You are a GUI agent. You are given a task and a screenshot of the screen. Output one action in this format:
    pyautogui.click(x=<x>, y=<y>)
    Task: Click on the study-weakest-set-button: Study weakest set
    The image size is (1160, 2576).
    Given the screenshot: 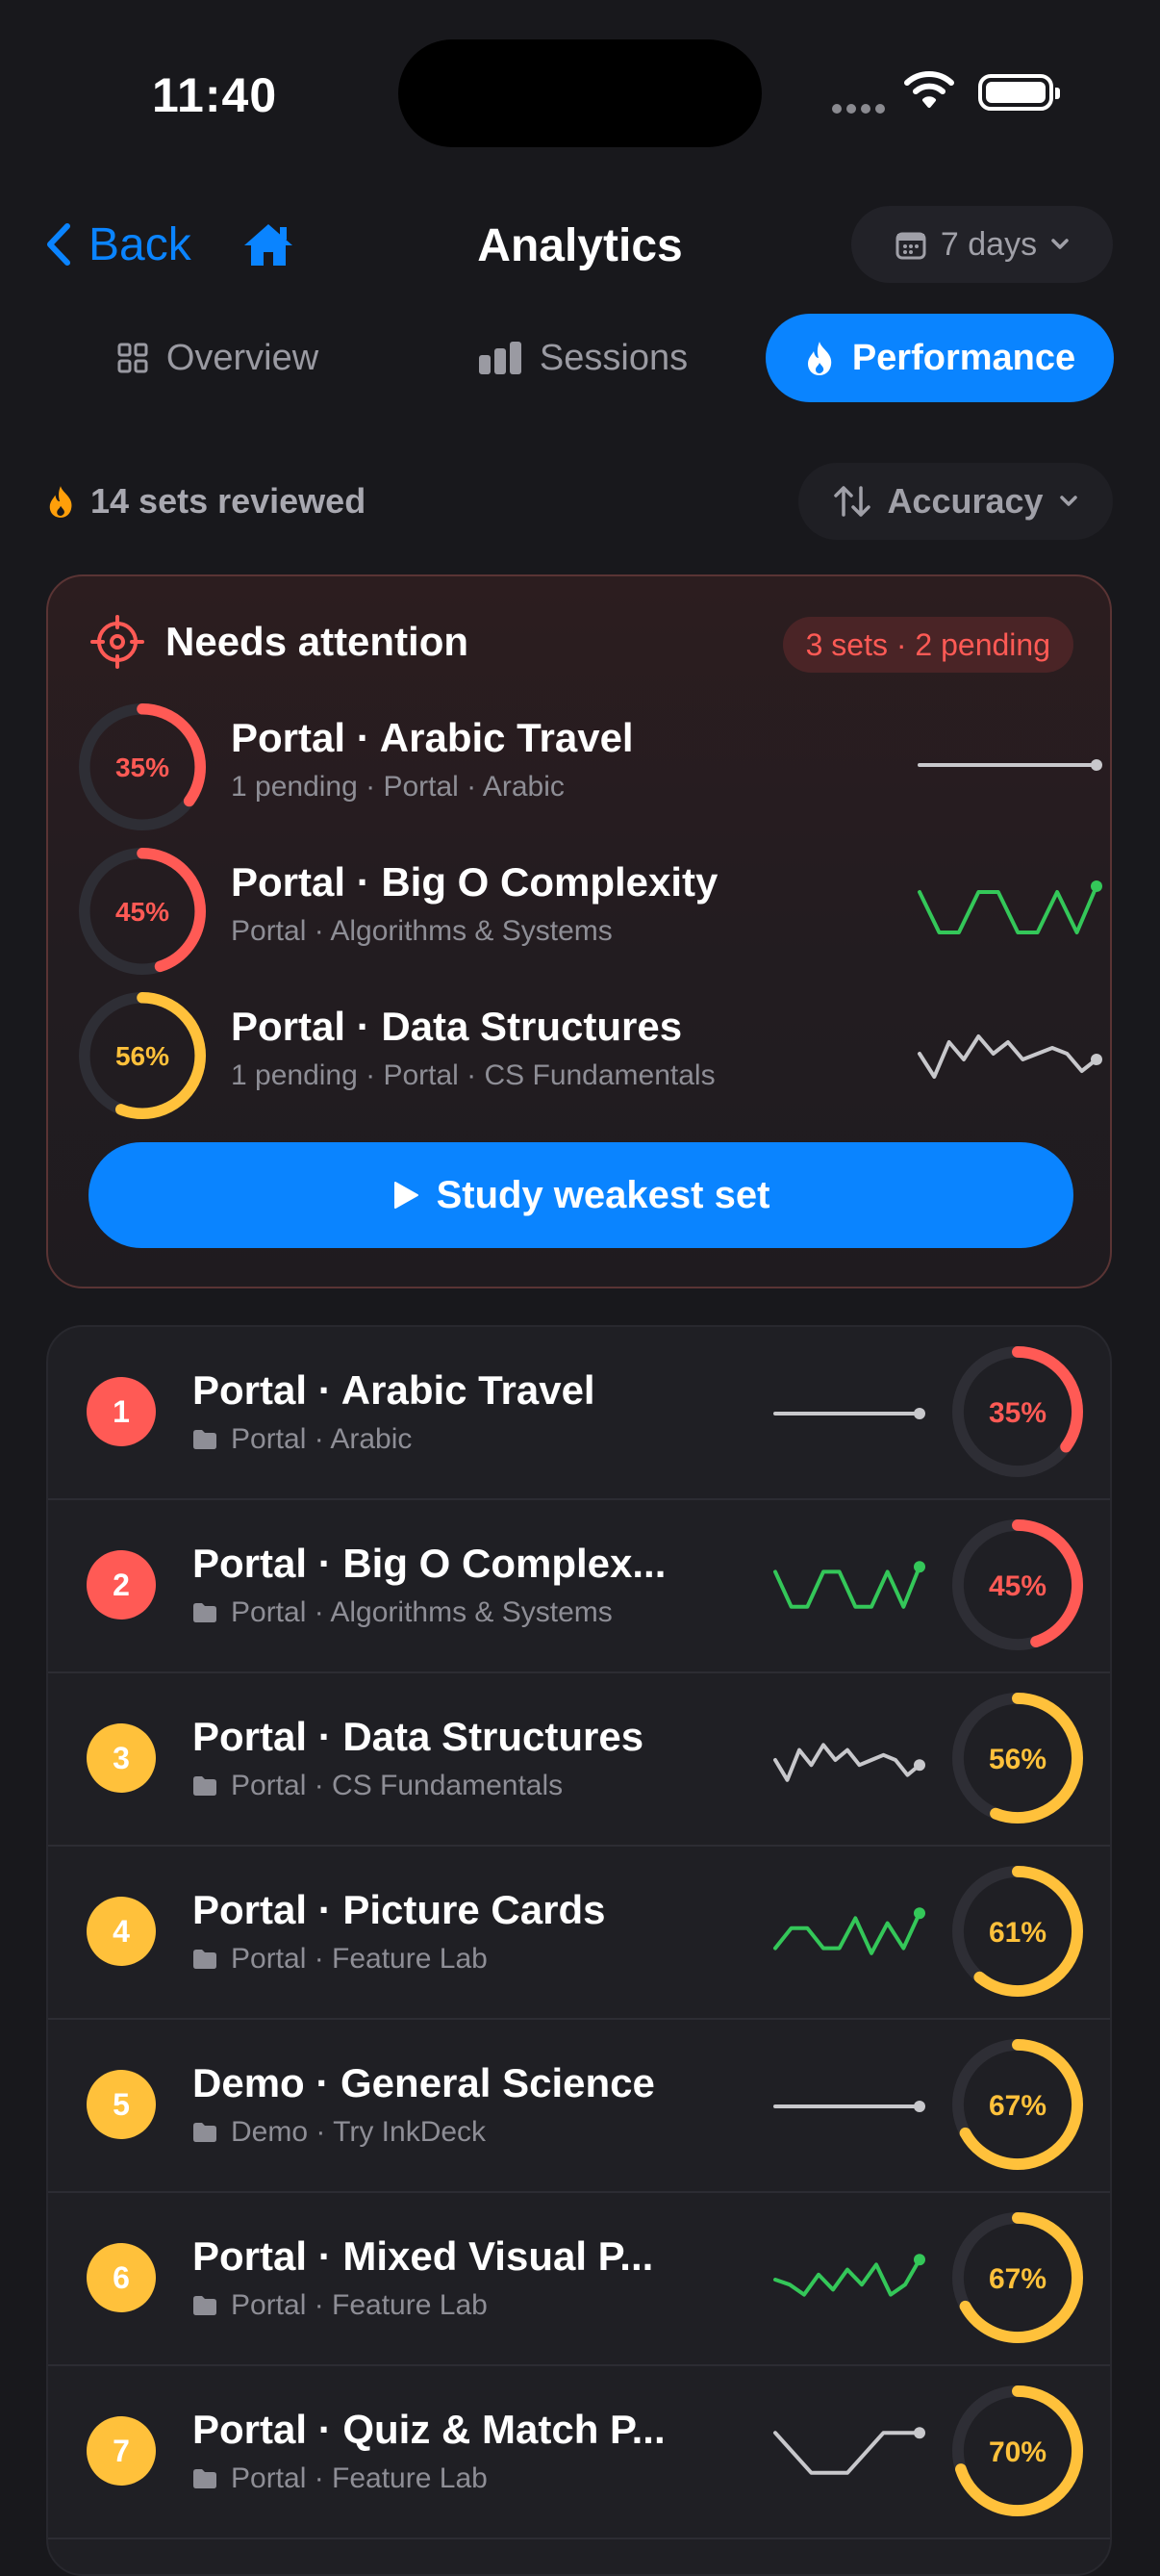 What is the action you would take?
    pyautogui.click(x=580, y=1195)
    